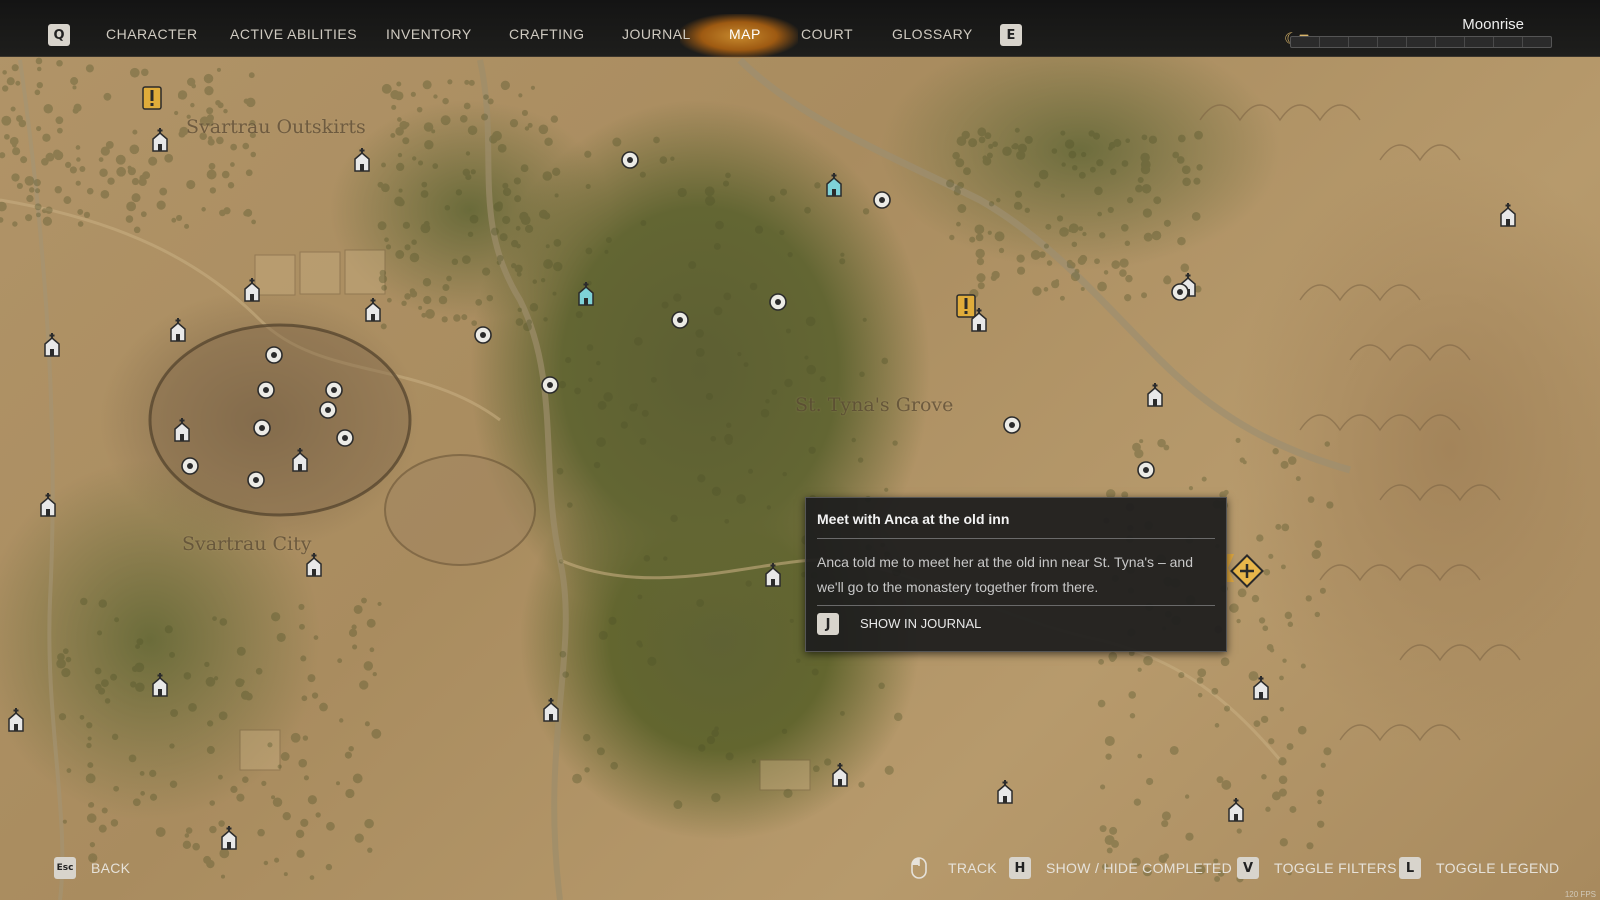 Image resolution: width=1600 pixels, height=900 pixels. What do you see at coordinates (247, 544) in the screenshot?
I see `region-label-svartrau-city: Svartrau City` at bounding box center [247, 544].